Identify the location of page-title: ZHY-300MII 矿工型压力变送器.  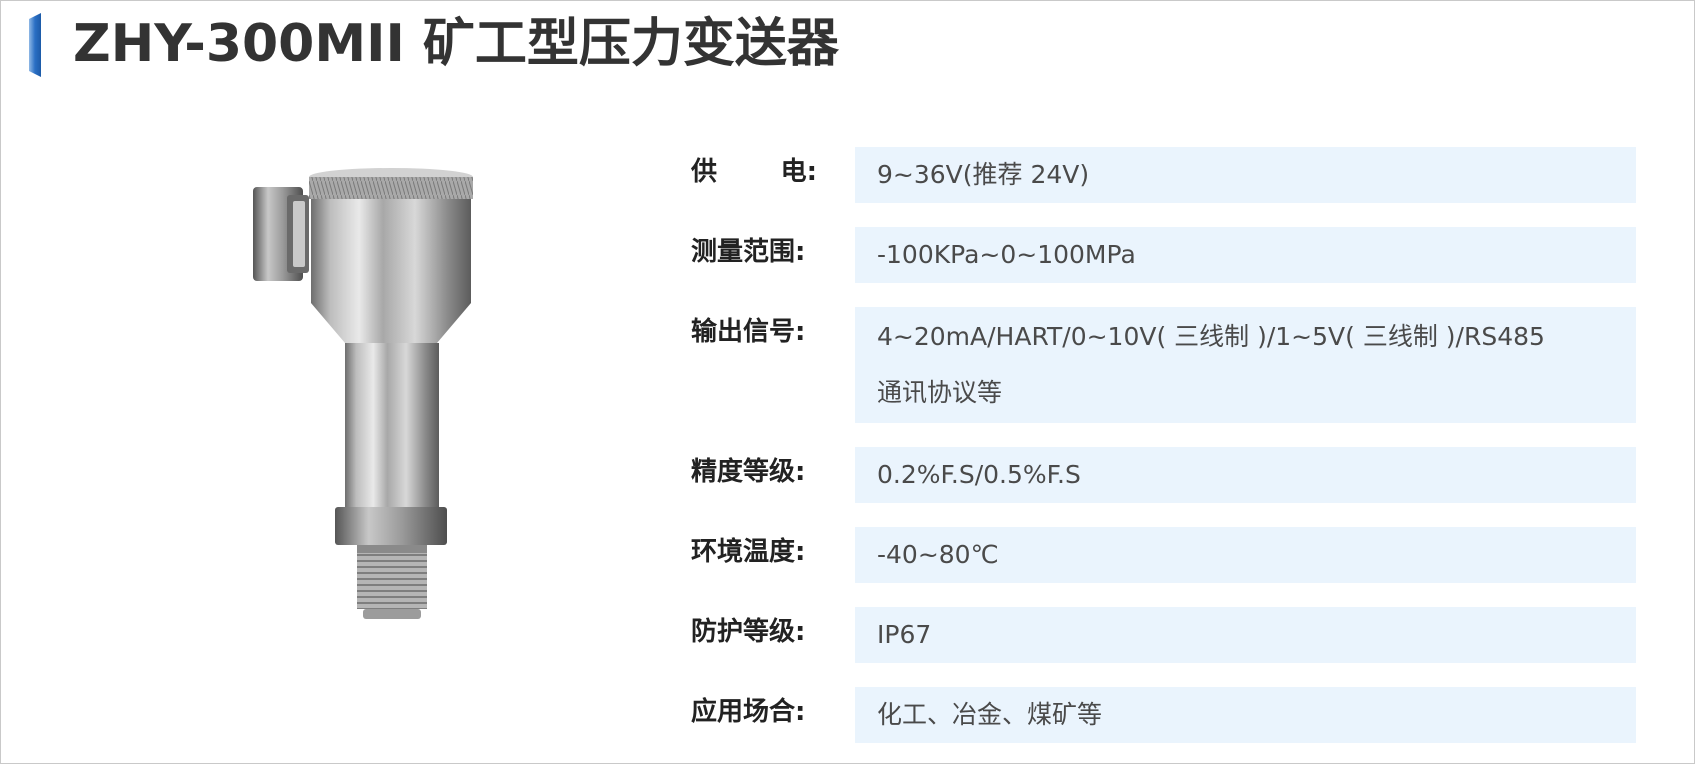
(456, 44).